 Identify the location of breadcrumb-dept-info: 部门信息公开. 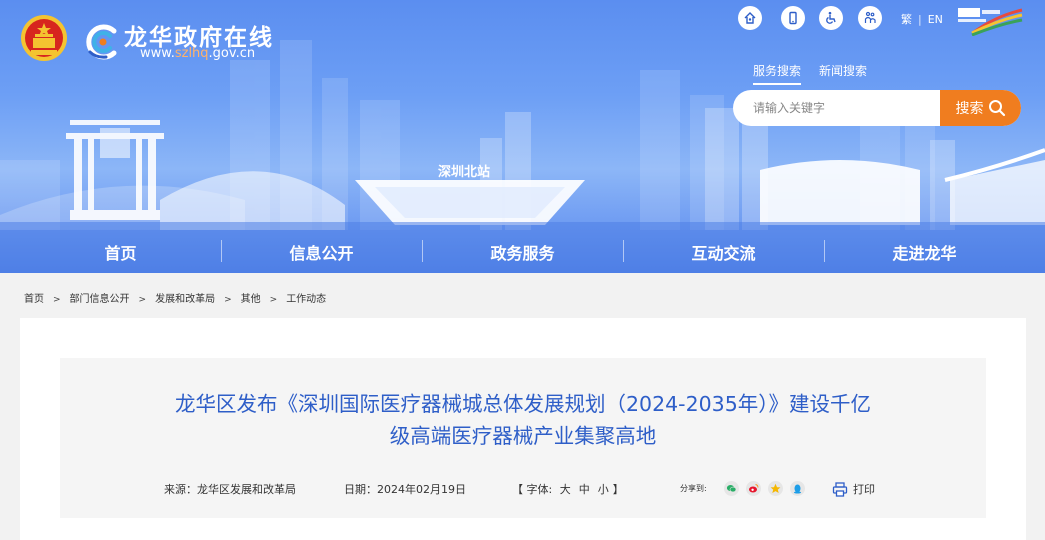
(100, 299).